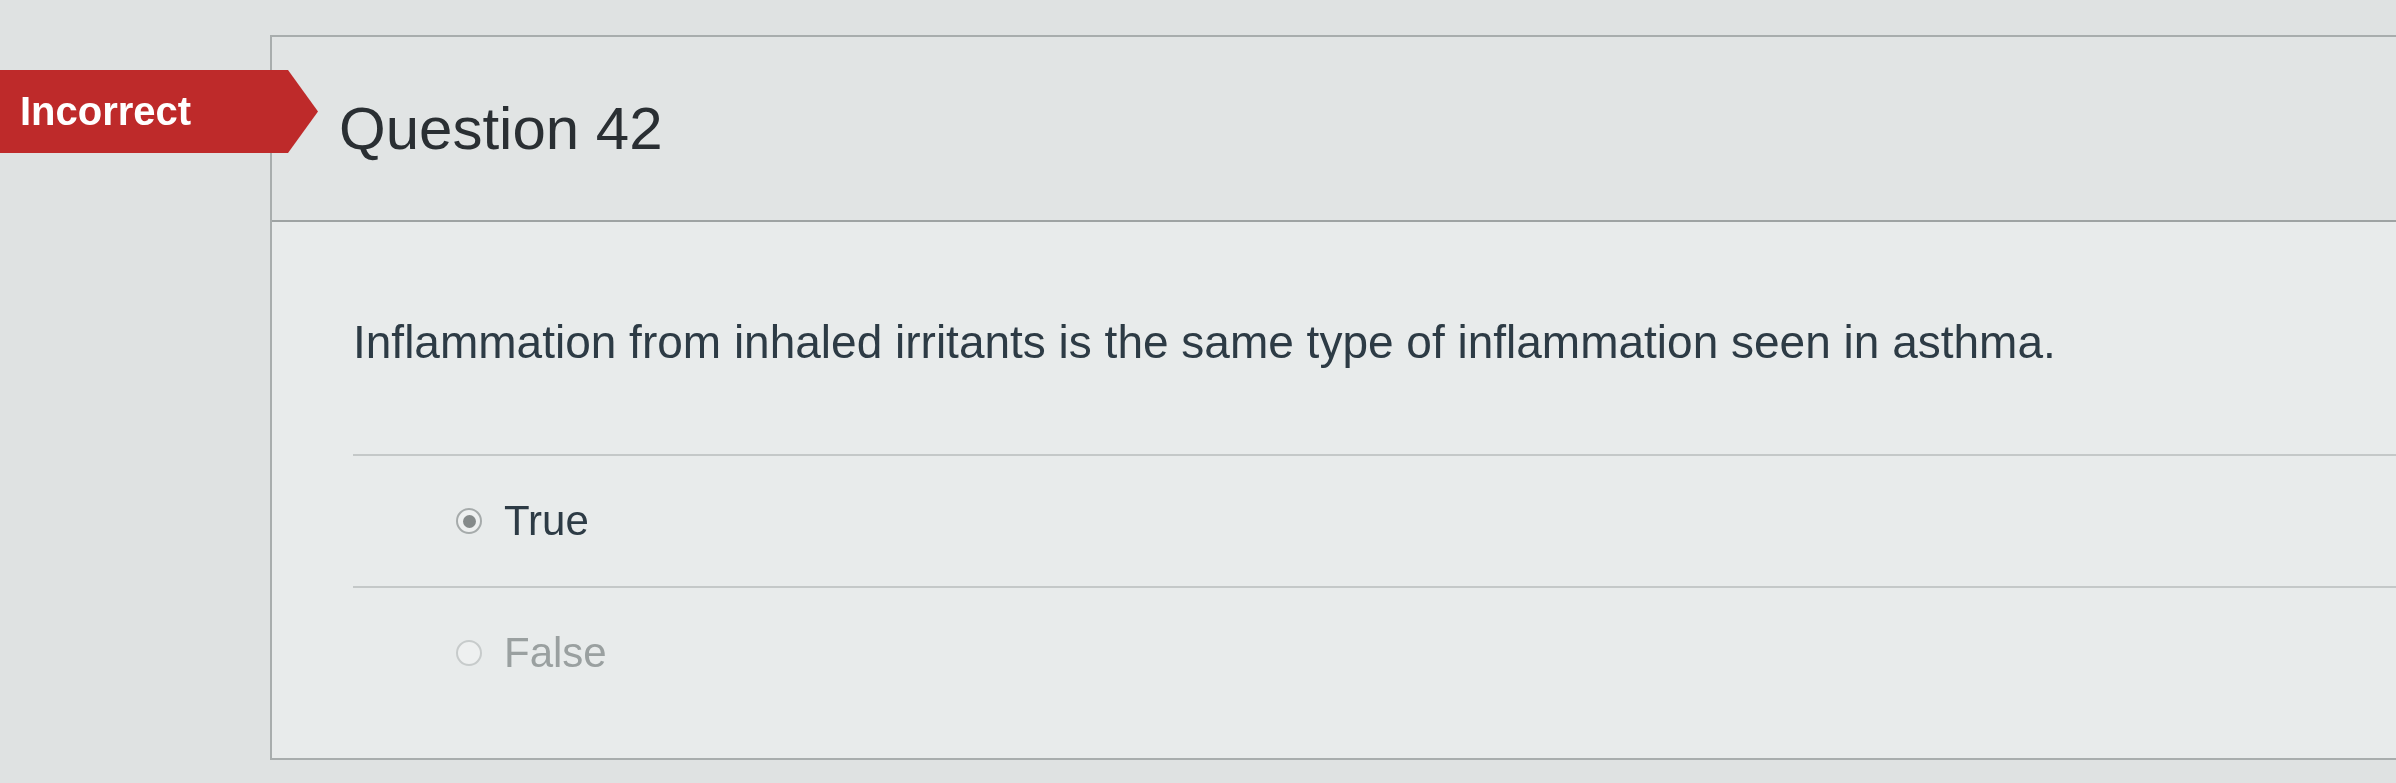  What do you see at coordinates (546, 521) in the screenshot?
I see `answer-label: True` at bounding box center [546, 521].